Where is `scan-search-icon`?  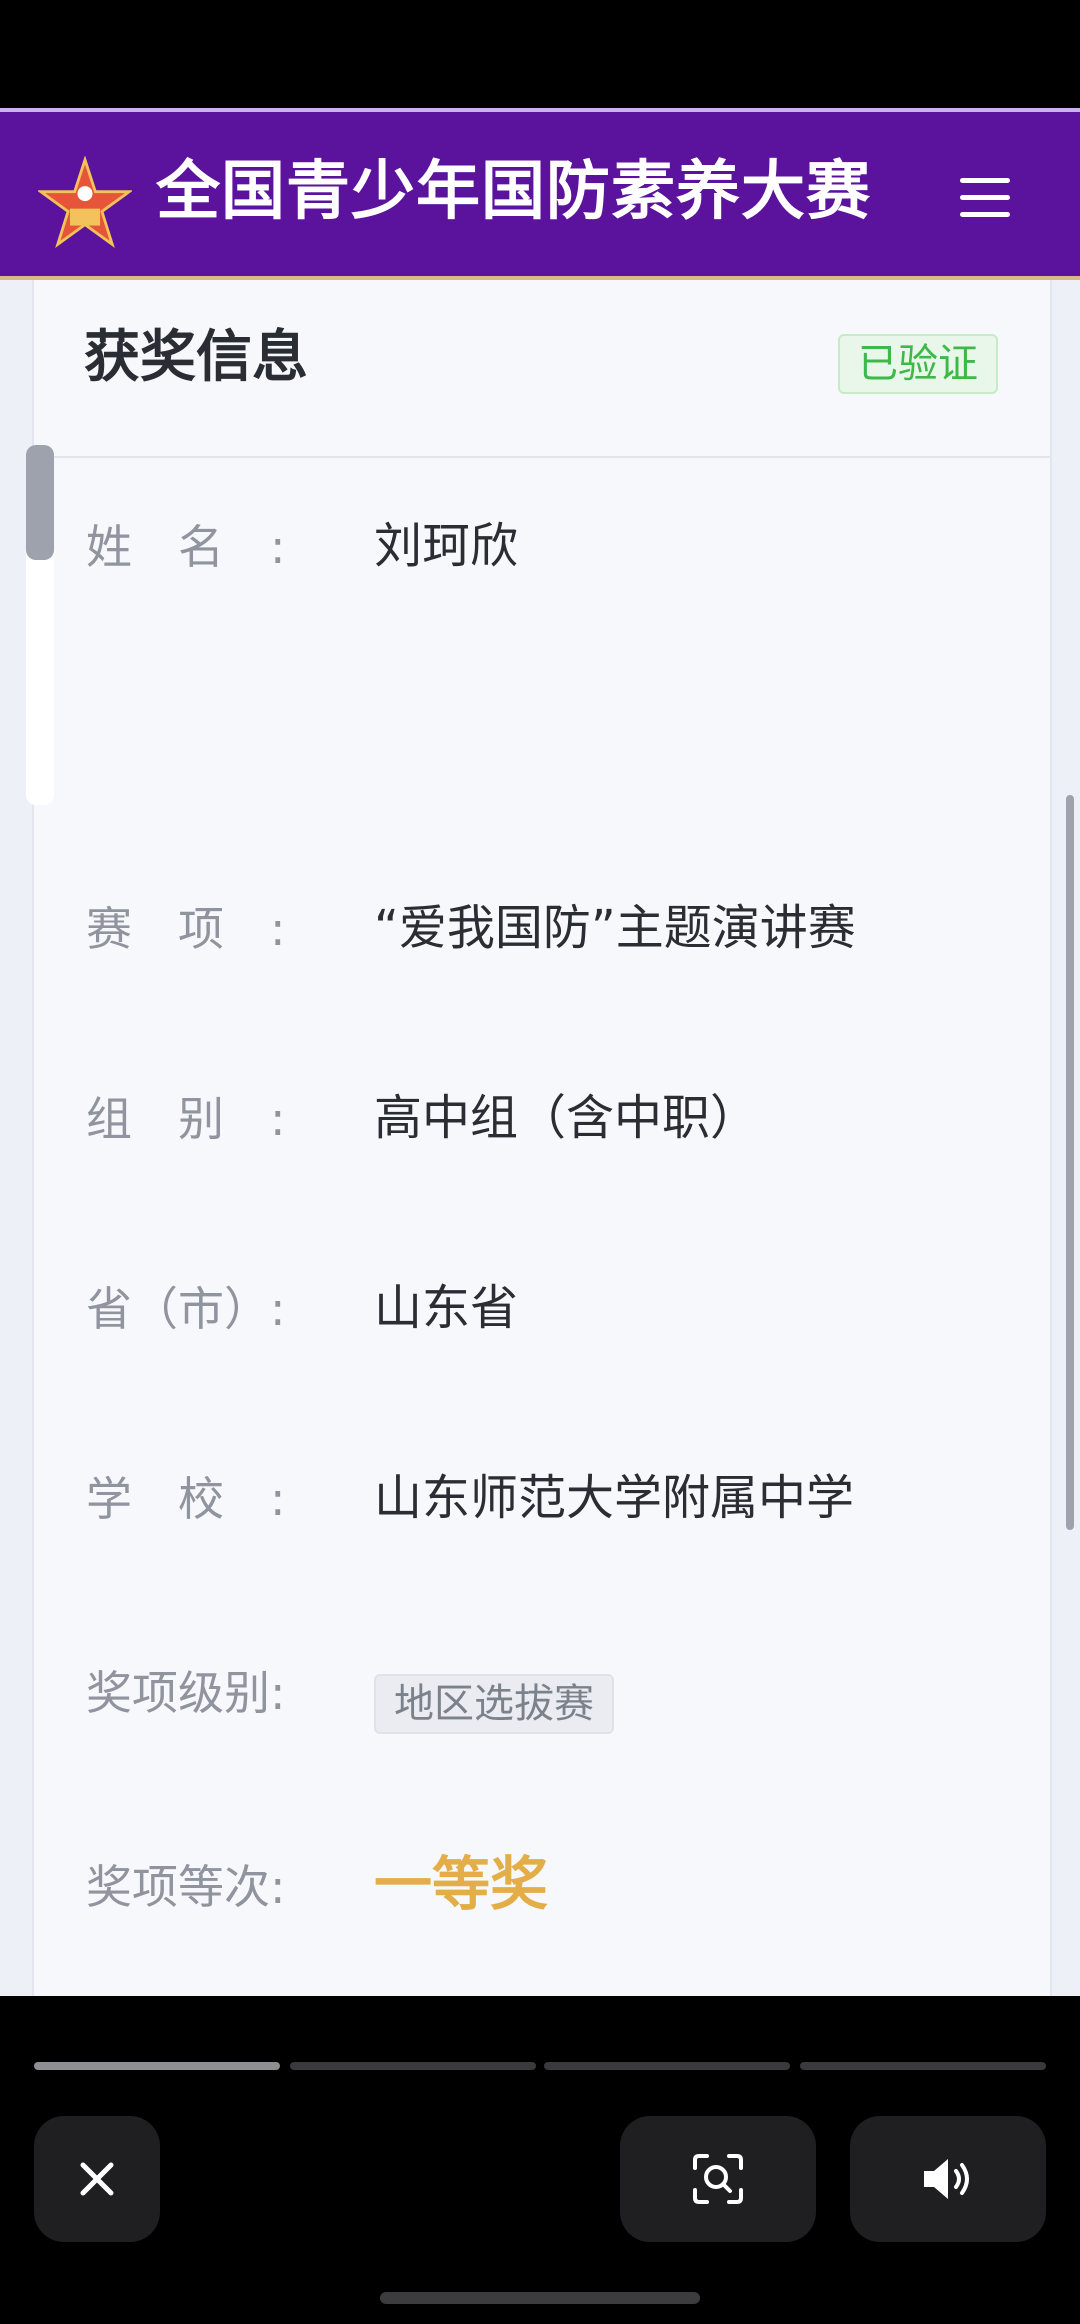 scan-search-icon is located at coordinates (718, 2179).